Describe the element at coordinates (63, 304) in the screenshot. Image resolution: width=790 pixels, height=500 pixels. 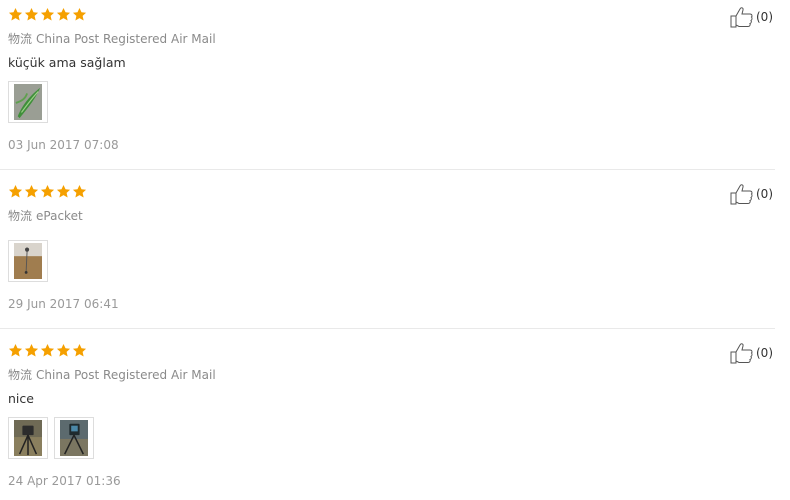
I see `review-date: 29 Jun 2017 06:41` at that location.